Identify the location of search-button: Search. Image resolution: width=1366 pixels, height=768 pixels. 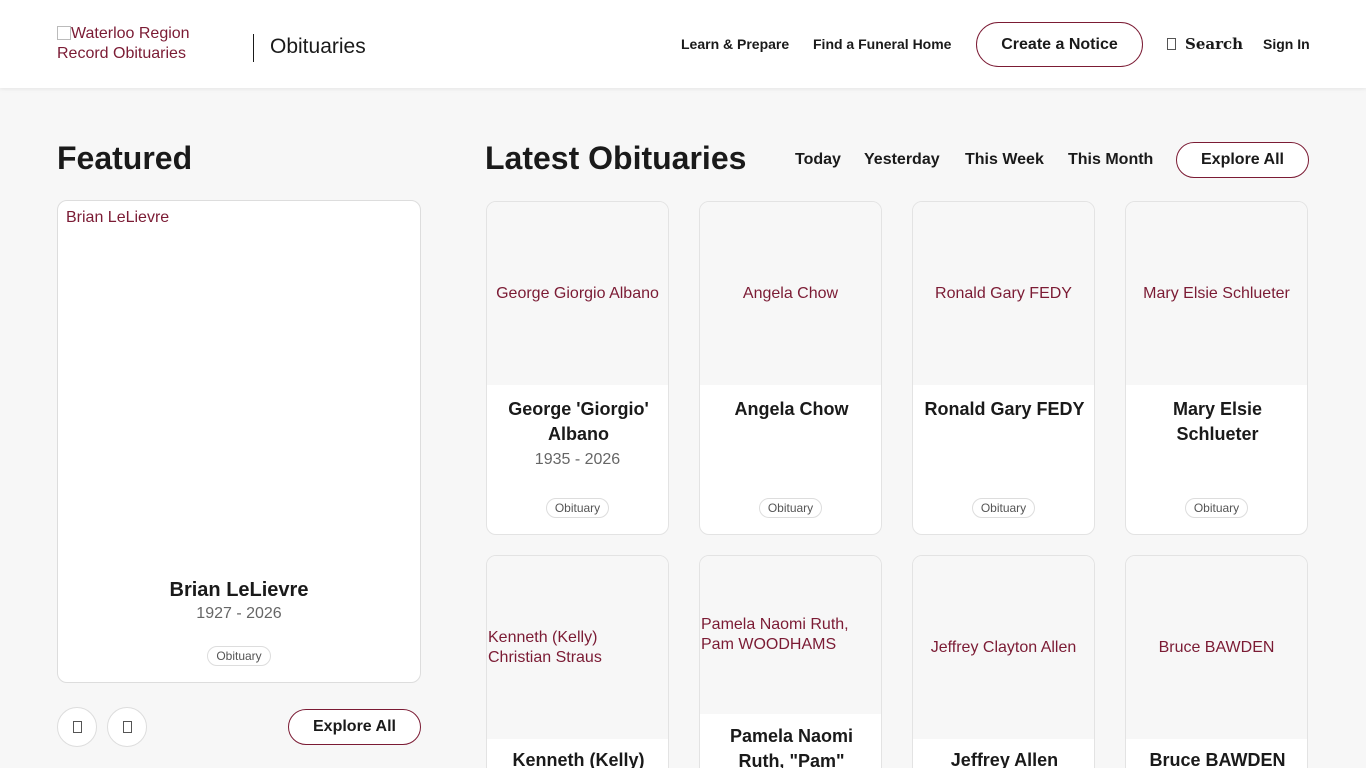
(1205, 44).